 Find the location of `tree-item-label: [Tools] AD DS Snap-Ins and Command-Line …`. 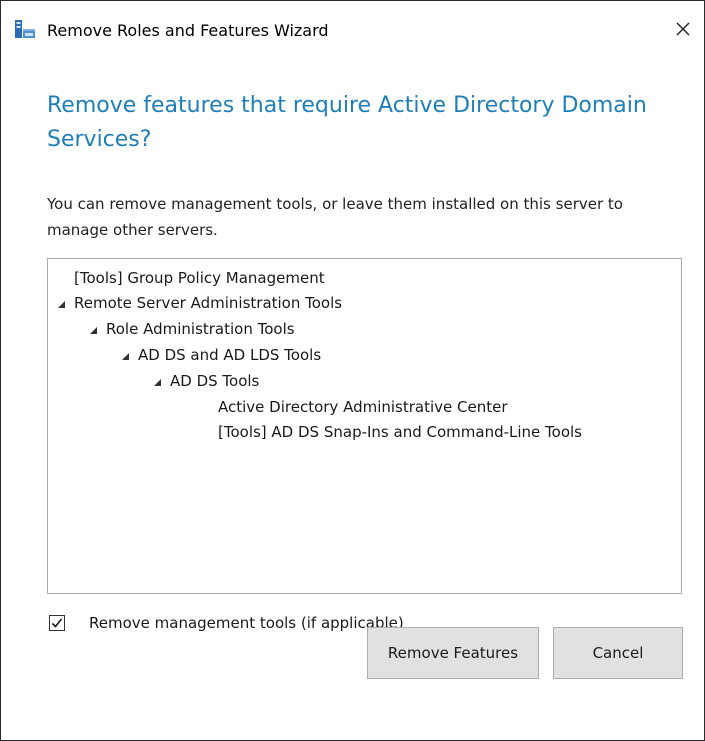

tree-item-label: [Tools] AD DS Snap-Ins and Command-Line … is located at coordinates (400, 432).